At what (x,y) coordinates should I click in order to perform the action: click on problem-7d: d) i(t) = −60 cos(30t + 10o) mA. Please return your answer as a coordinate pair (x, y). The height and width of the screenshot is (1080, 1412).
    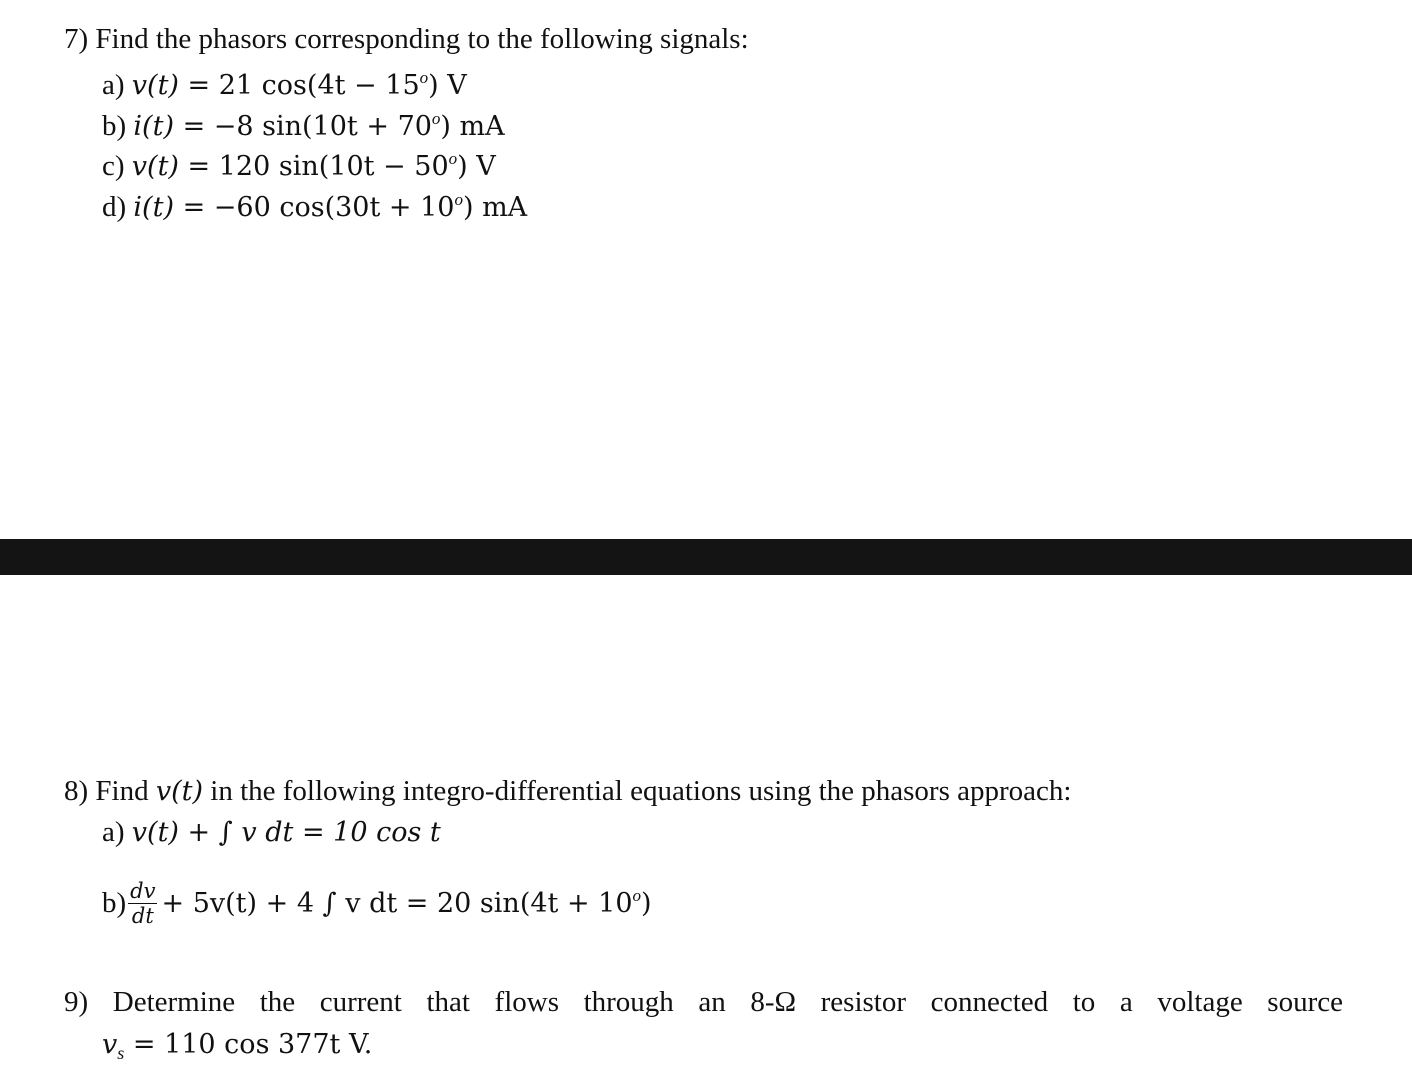
    Looking at the image, I should click on (314, 204).